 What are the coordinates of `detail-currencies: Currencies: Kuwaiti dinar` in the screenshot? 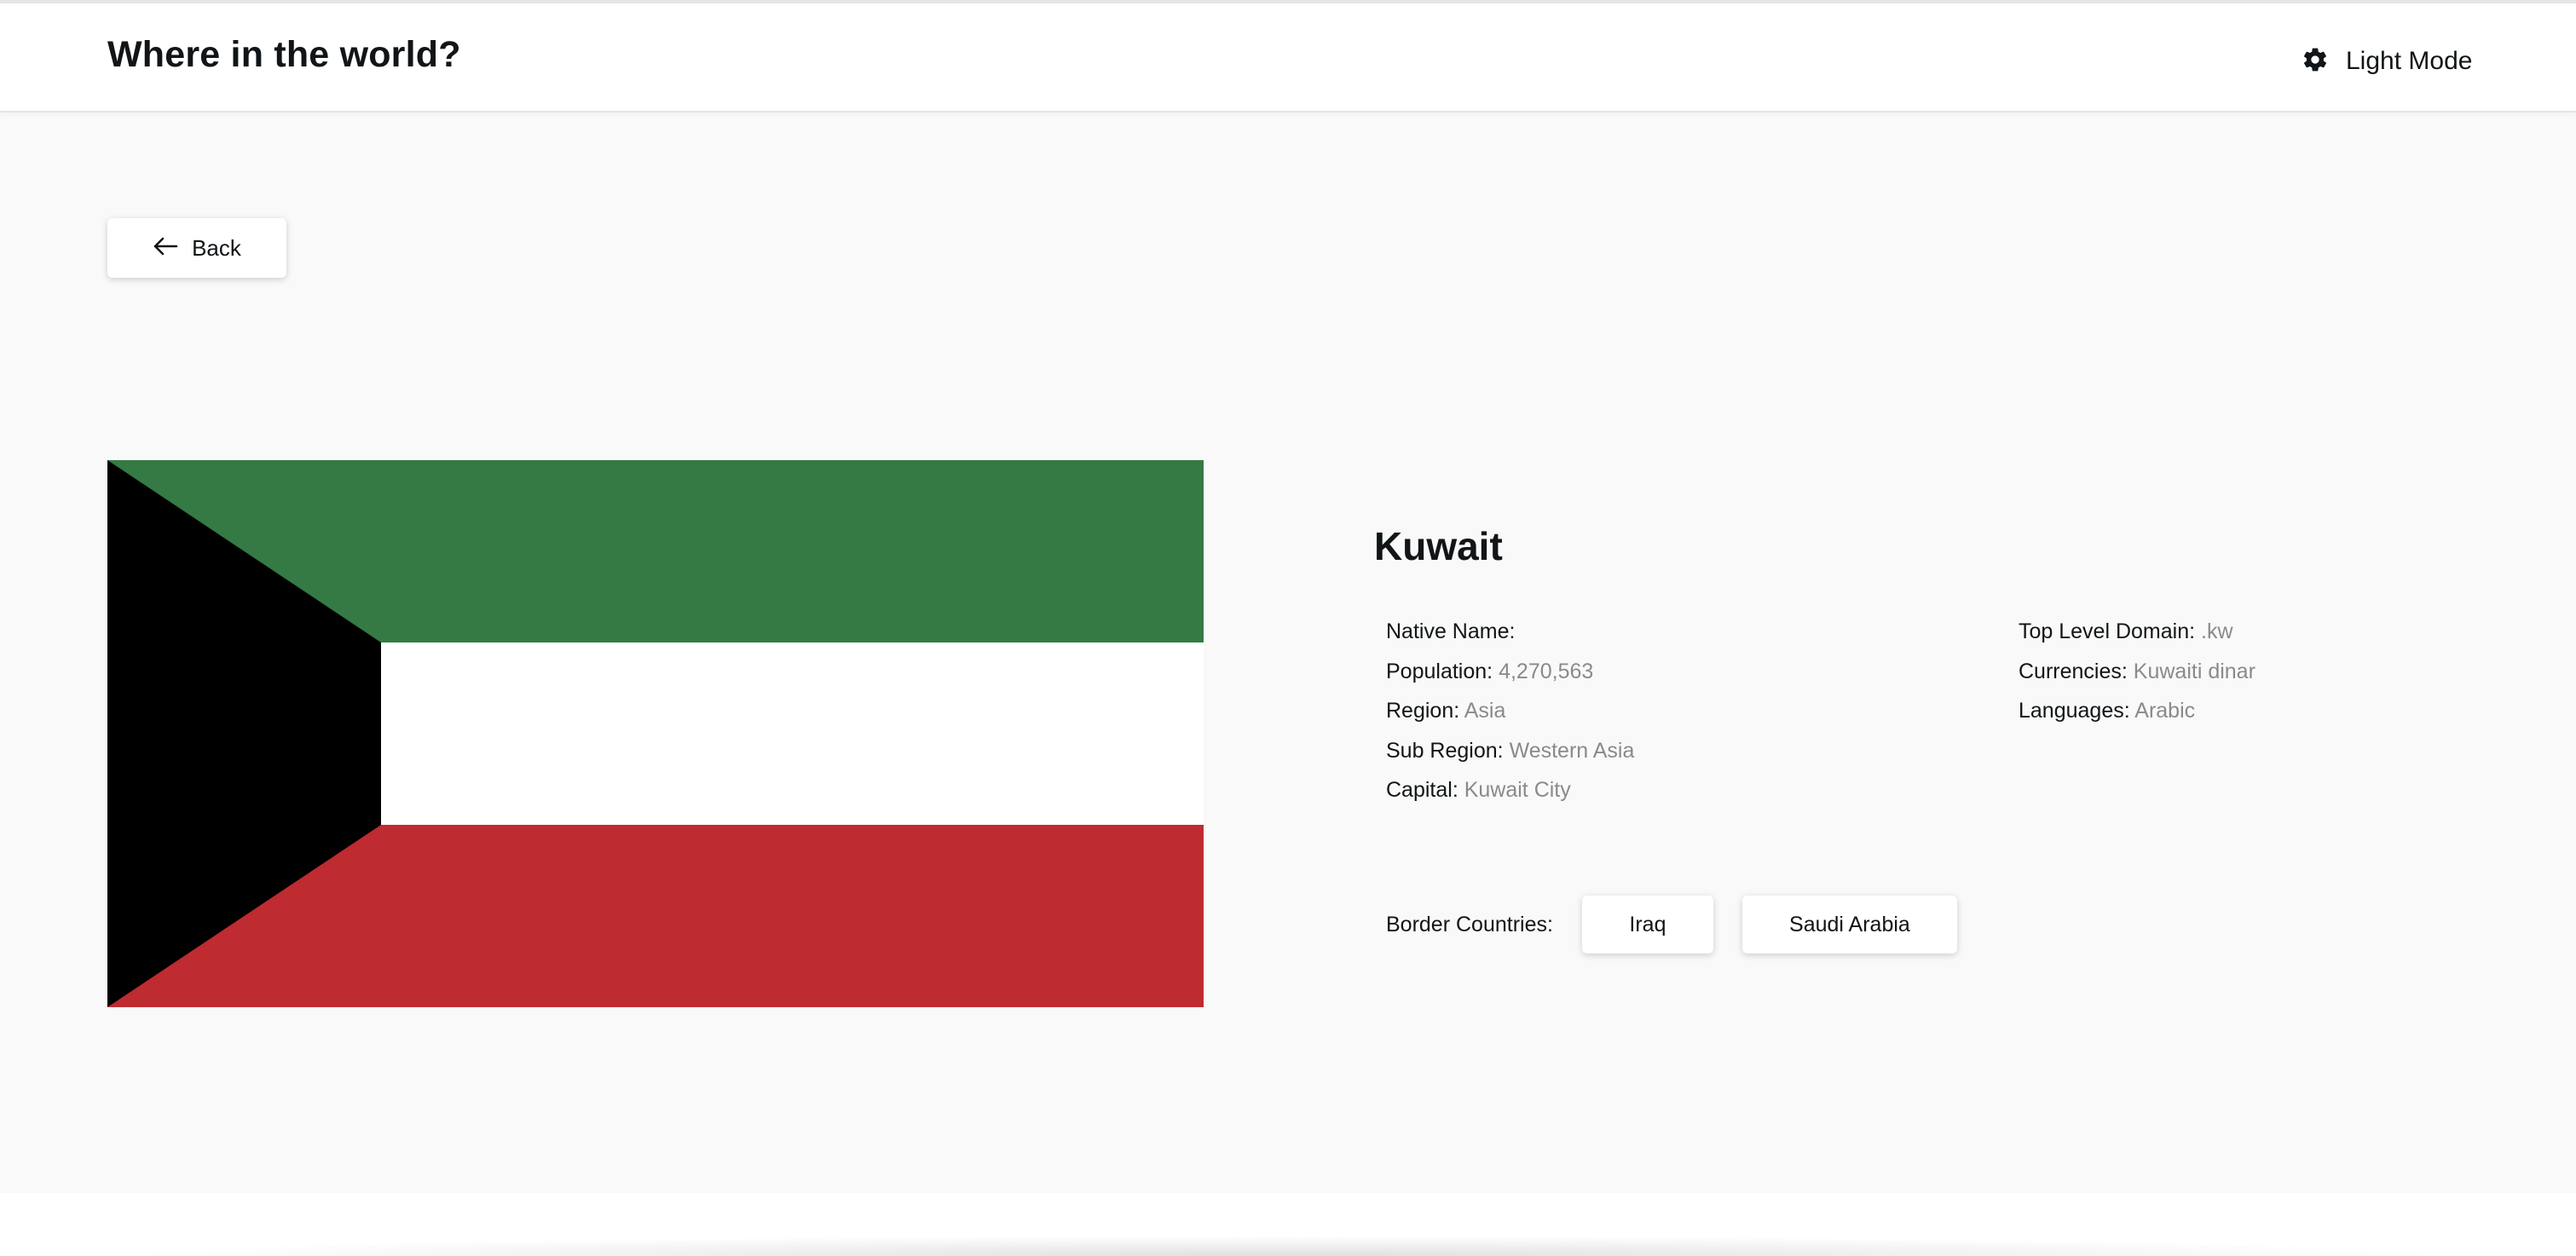 It's located at (2137, 672).